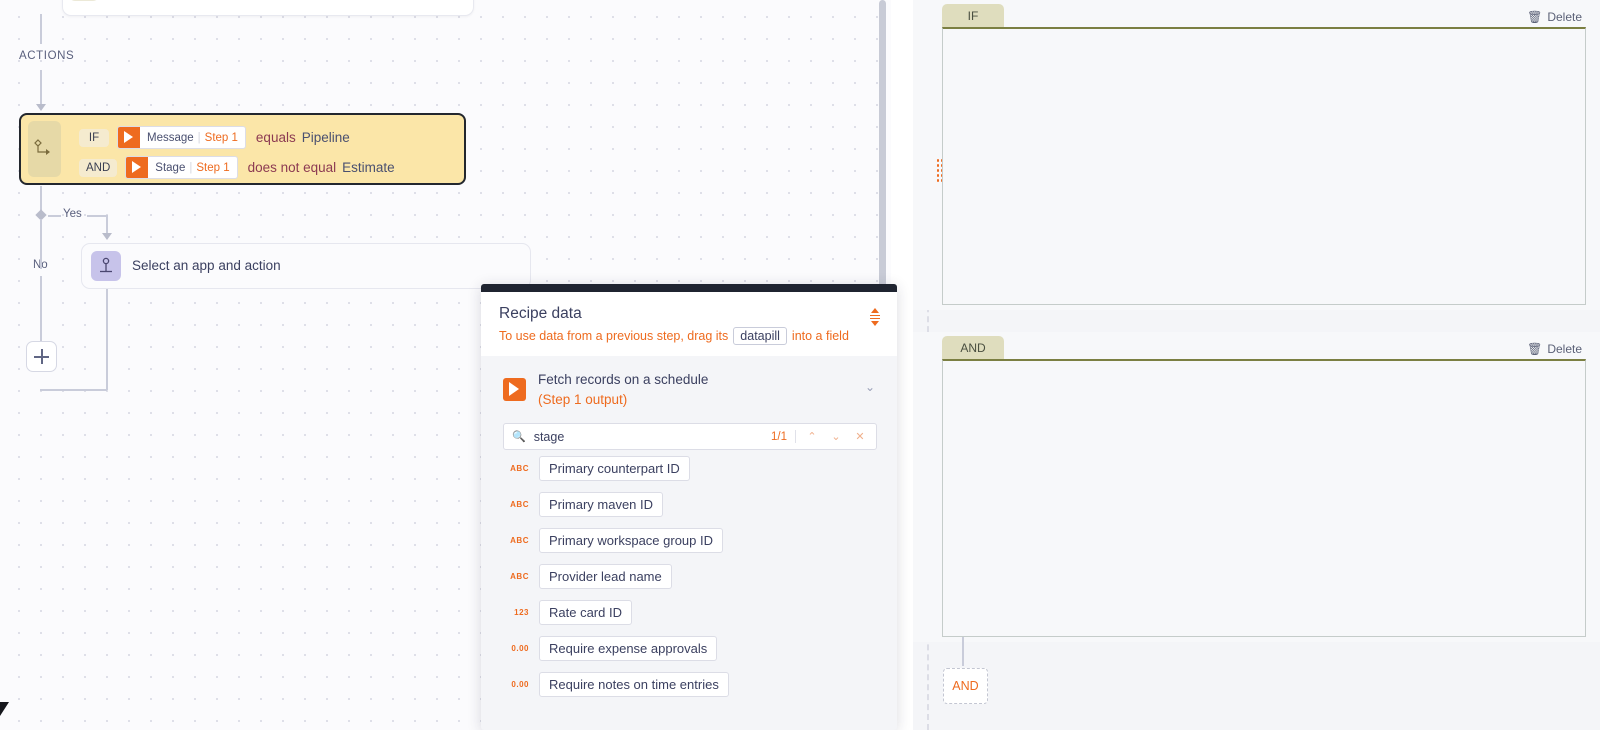 Image resolution: width=1600 pixels, height=730 pixels. What do you see at coordinates (689, 613) in the screenshot?
I see `list-item: 123 Rate card ID` at bounding box center [689, 613].